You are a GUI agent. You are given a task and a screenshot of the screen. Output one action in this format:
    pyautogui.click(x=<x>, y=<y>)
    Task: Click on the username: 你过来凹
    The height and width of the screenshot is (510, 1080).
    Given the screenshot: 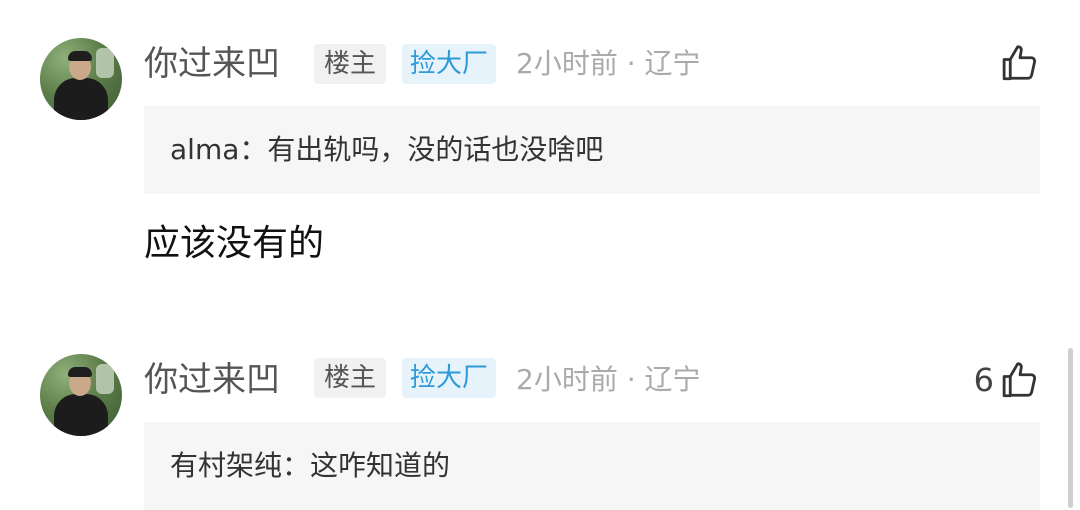 What is the action you would take?
    pyautogui.click(x=212, y=380)
    